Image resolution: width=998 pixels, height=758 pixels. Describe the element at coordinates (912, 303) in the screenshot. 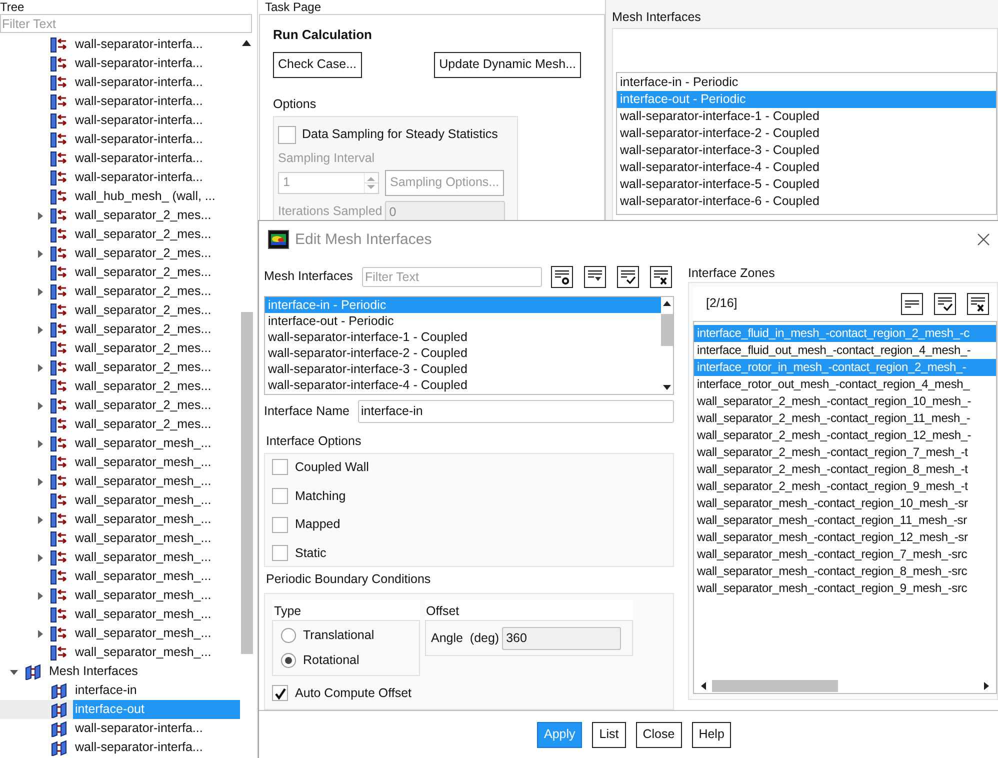

I see `list-button` at that location.